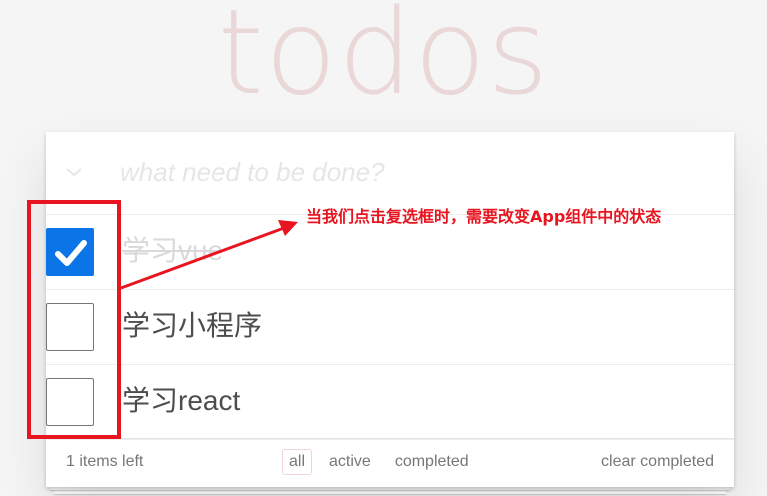  What do you see at coordinates (383, 60) in the screenshot?
I see `app-title: todos` at bounding box center [383, 60].